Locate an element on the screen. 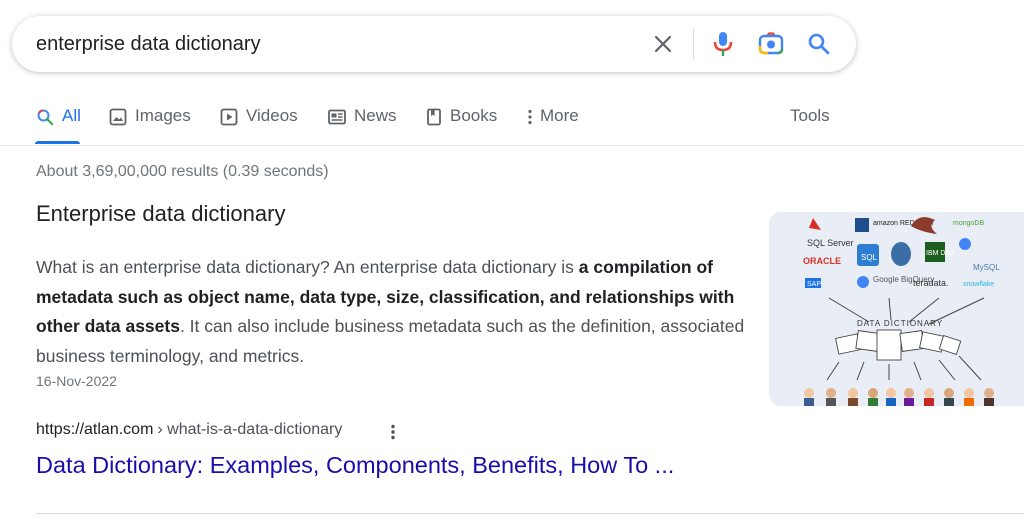 This screenshot has width=1024, height=526. logo-sap: SAP is located at coordinates (814, 284).